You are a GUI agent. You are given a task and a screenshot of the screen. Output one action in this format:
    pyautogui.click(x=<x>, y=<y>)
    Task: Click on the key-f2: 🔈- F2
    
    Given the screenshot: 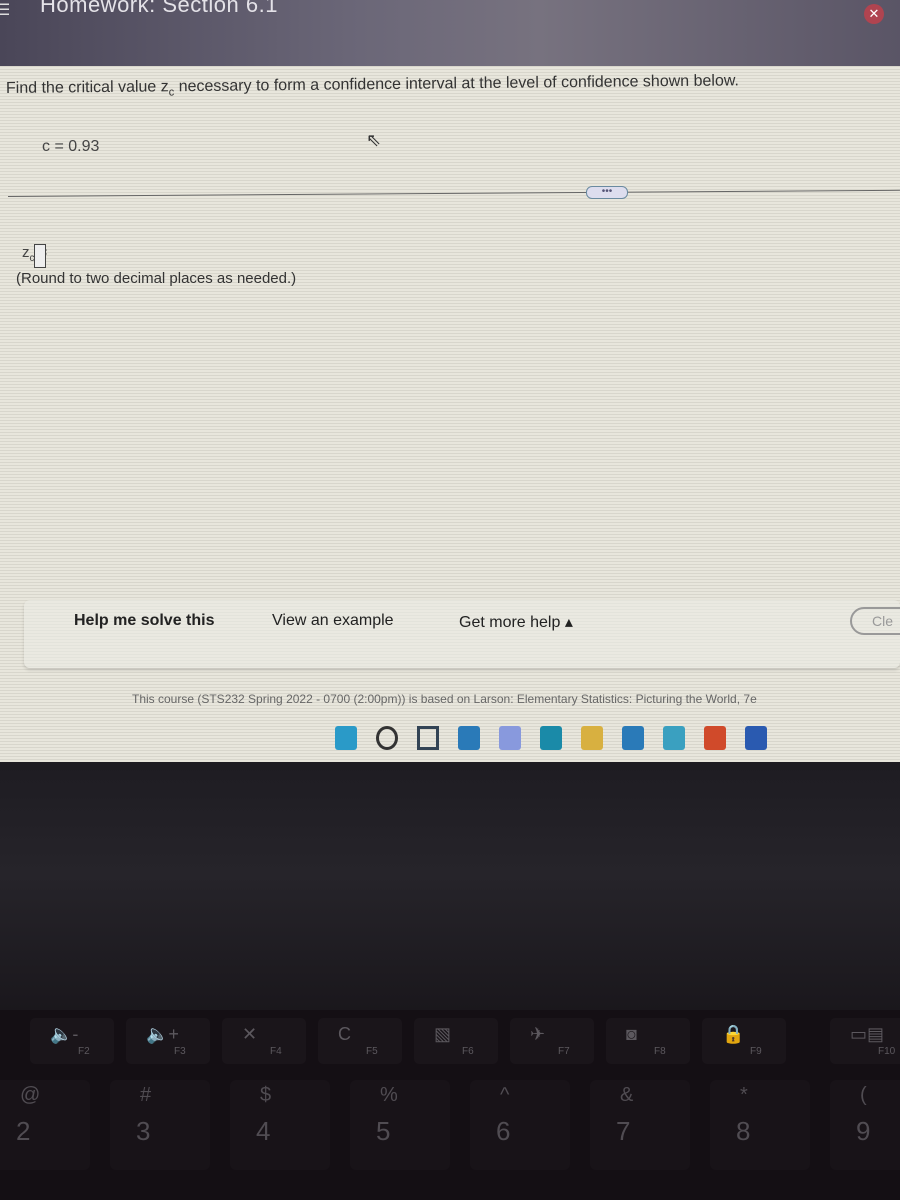 What is the action you would take?
    pyautogui.click(x=72, y=1041)
    